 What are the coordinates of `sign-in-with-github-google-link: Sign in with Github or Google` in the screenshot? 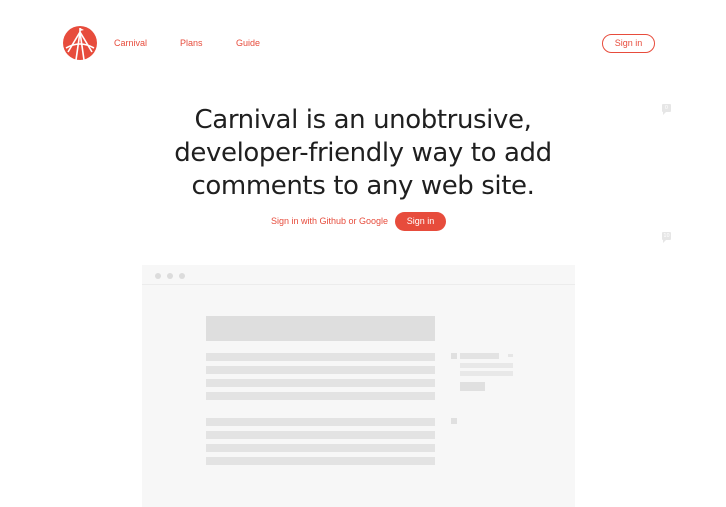 It's located at (329, 221).